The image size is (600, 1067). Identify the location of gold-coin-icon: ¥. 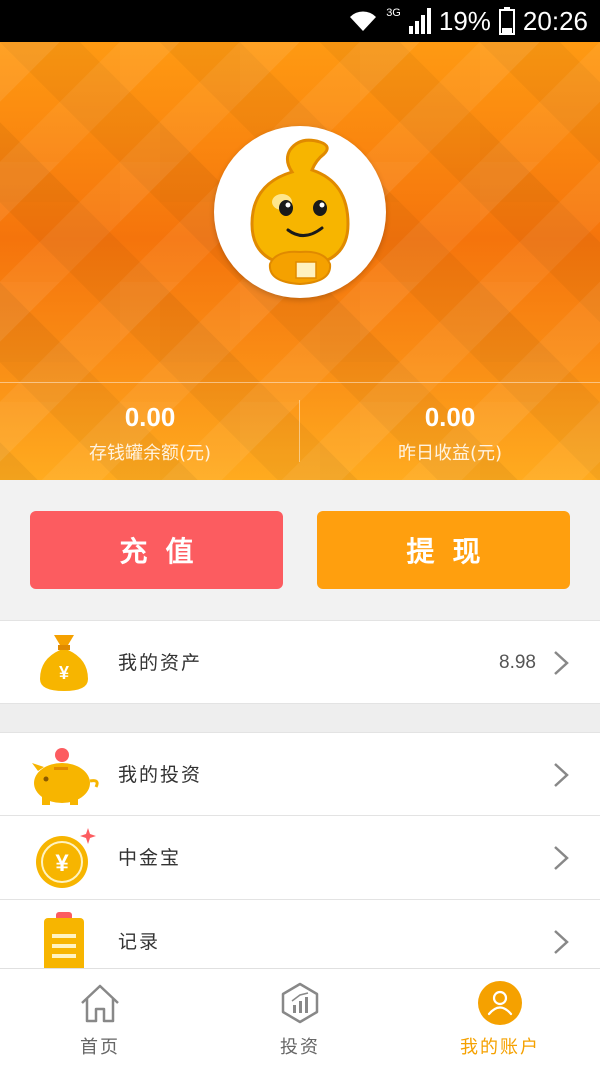
(66, 858).